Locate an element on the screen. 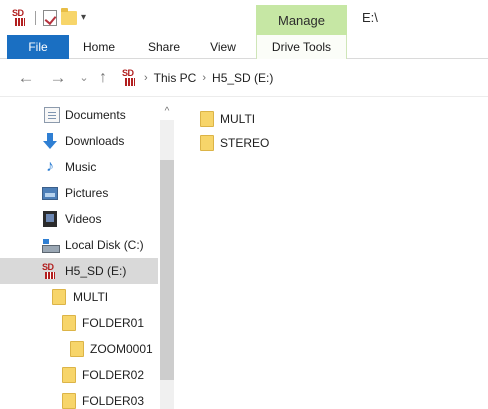 The width and height of the screenshot is (488, 409). sidebar-item-folder01: FOLDER01 is located at coordinates (79, 323).